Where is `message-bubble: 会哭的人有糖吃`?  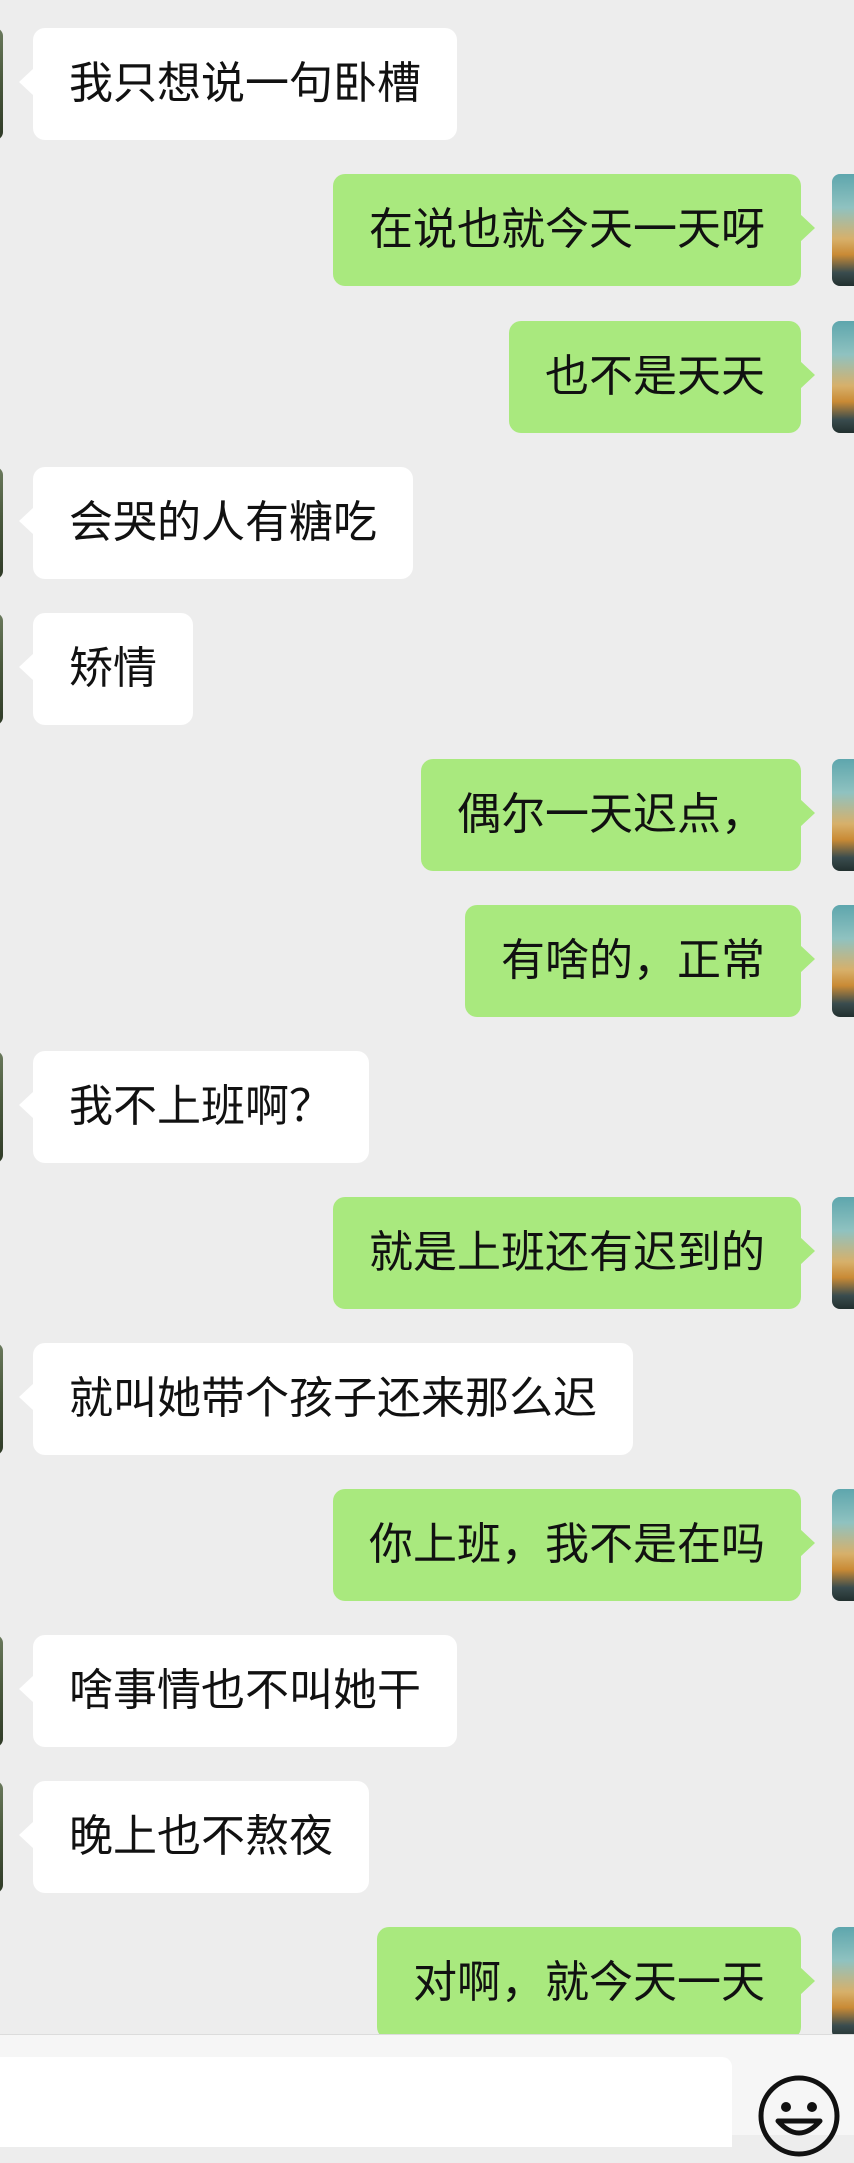 message-bubble: 会哭的人有糖吃 is located at coordinates (216, 523).